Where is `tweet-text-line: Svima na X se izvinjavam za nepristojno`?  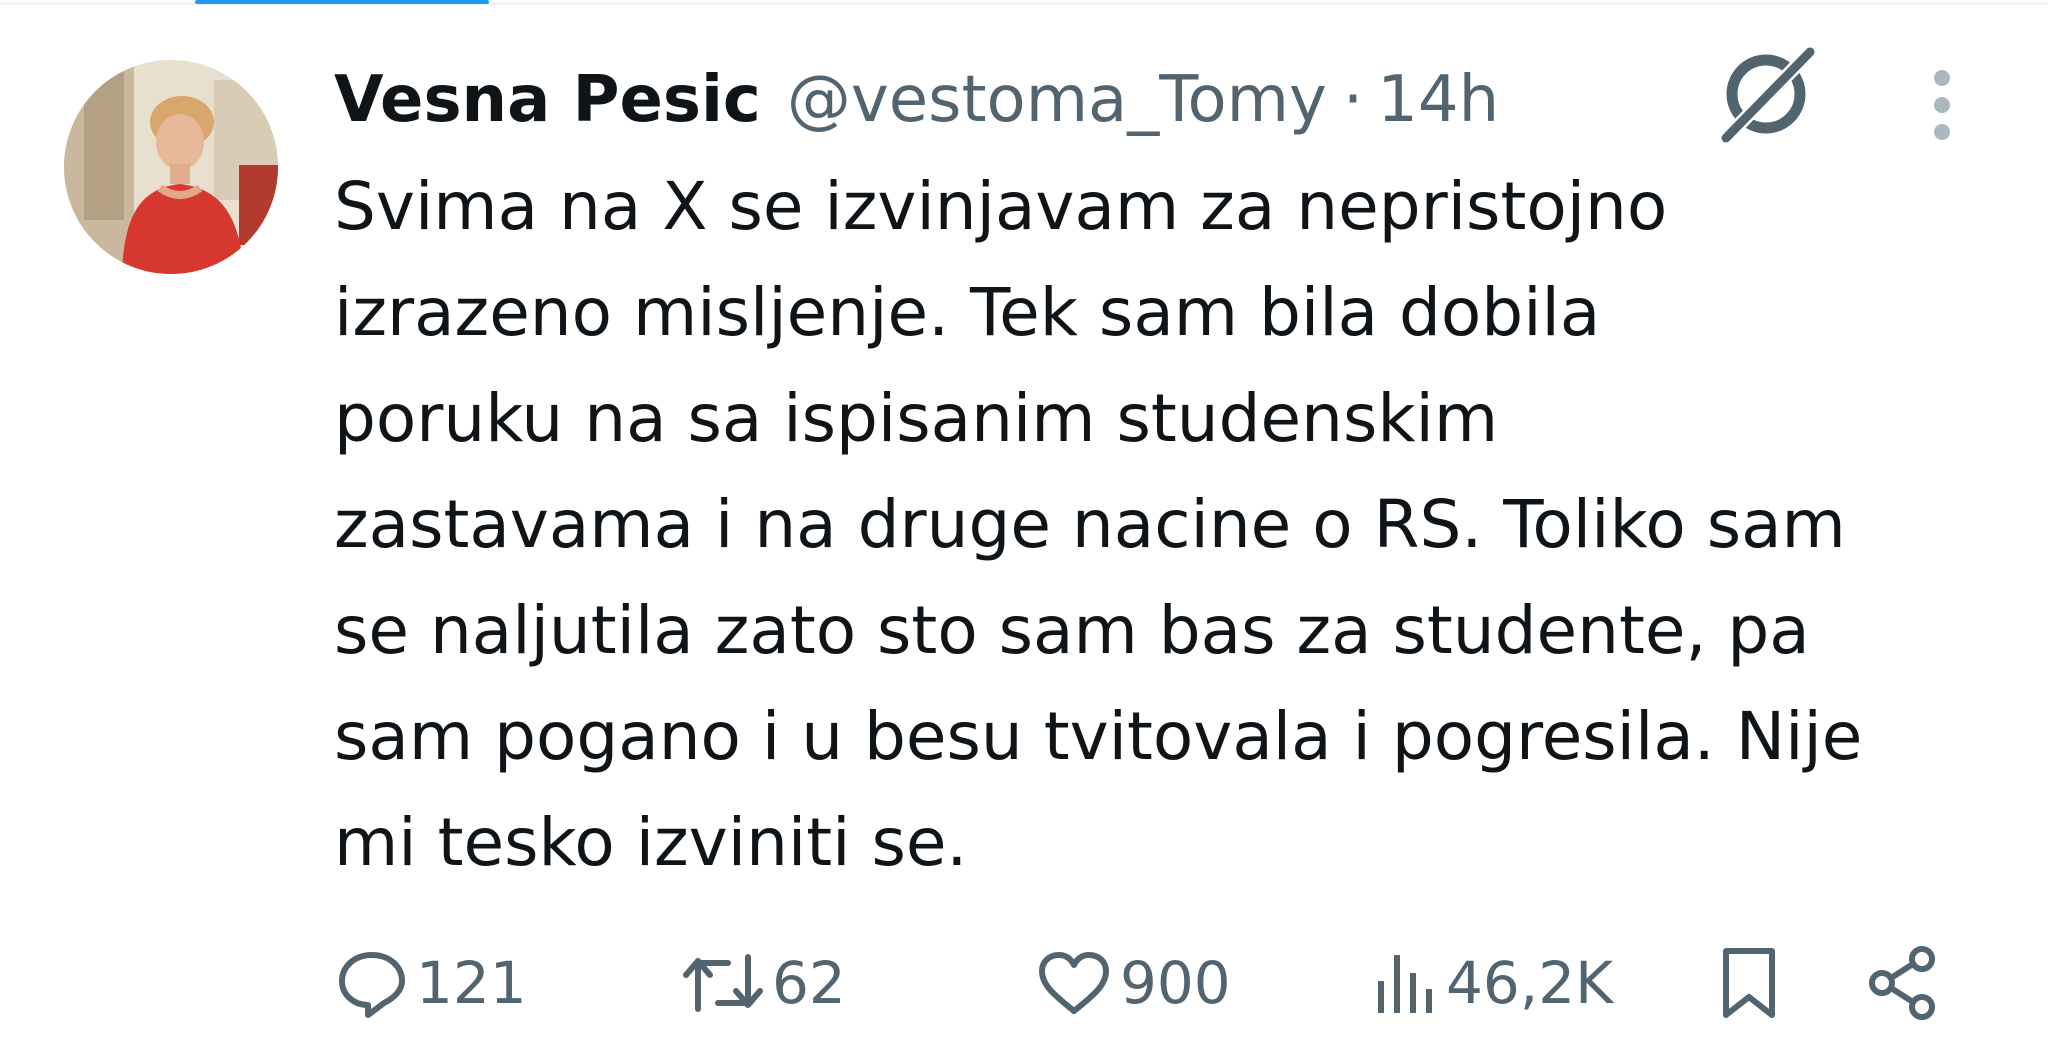 tweet-text-line: Svima na X se izvinjavam za nepristojno is located at coordinates (1001, 206).